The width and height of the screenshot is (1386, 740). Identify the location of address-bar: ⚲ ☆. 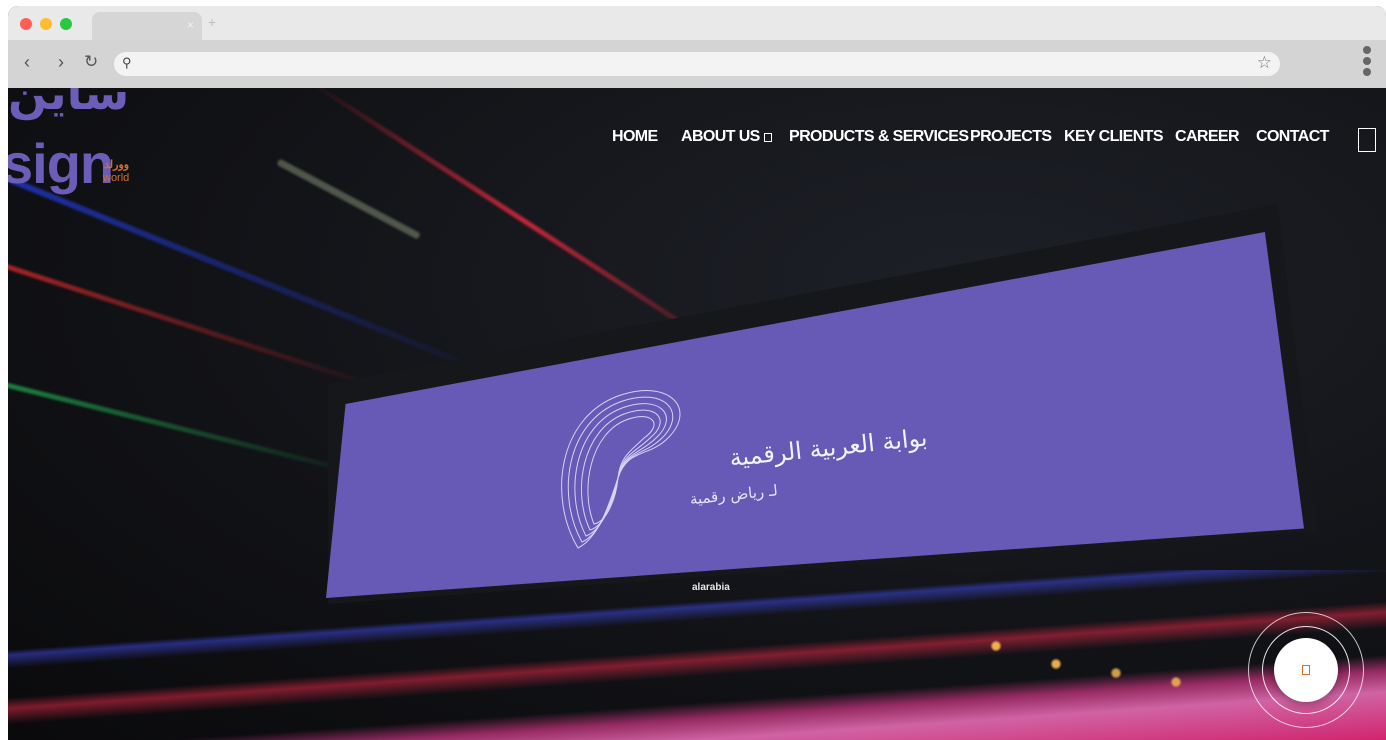
(697, 64).